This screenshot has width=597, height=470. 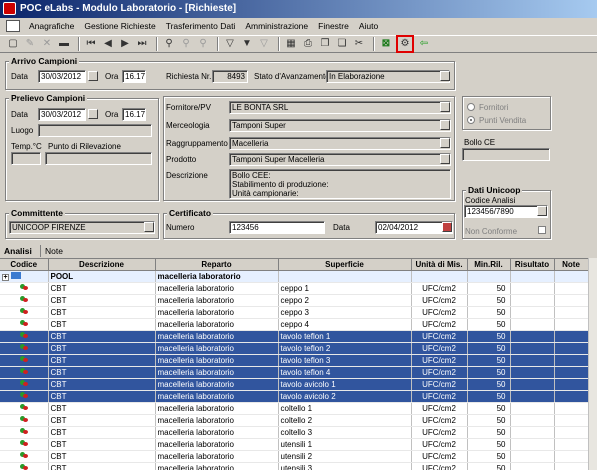 What do you see at coordinates (445, 125) in the screenshot?
I see `merceologia-dropdown-icon` at bounding box center [445, 125].